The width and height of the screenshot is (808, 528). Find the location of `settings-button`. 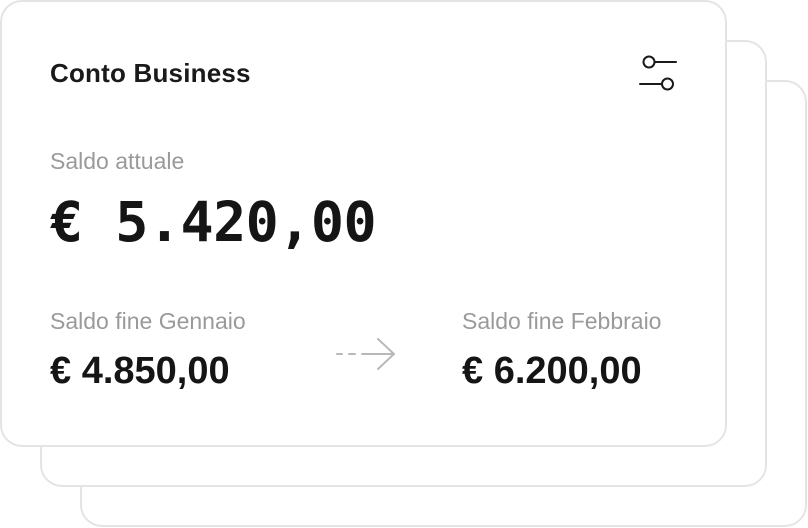

settings-button is located at coordinates (658, 74).